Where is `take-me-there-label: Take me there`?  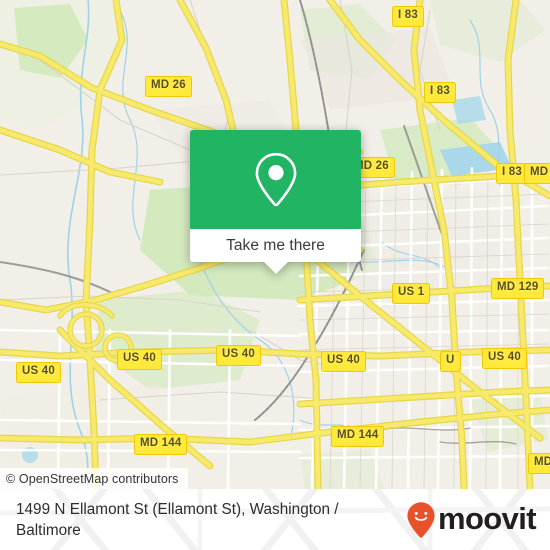
take-me-there-label: Take me there is located at coordinates (275, 245).